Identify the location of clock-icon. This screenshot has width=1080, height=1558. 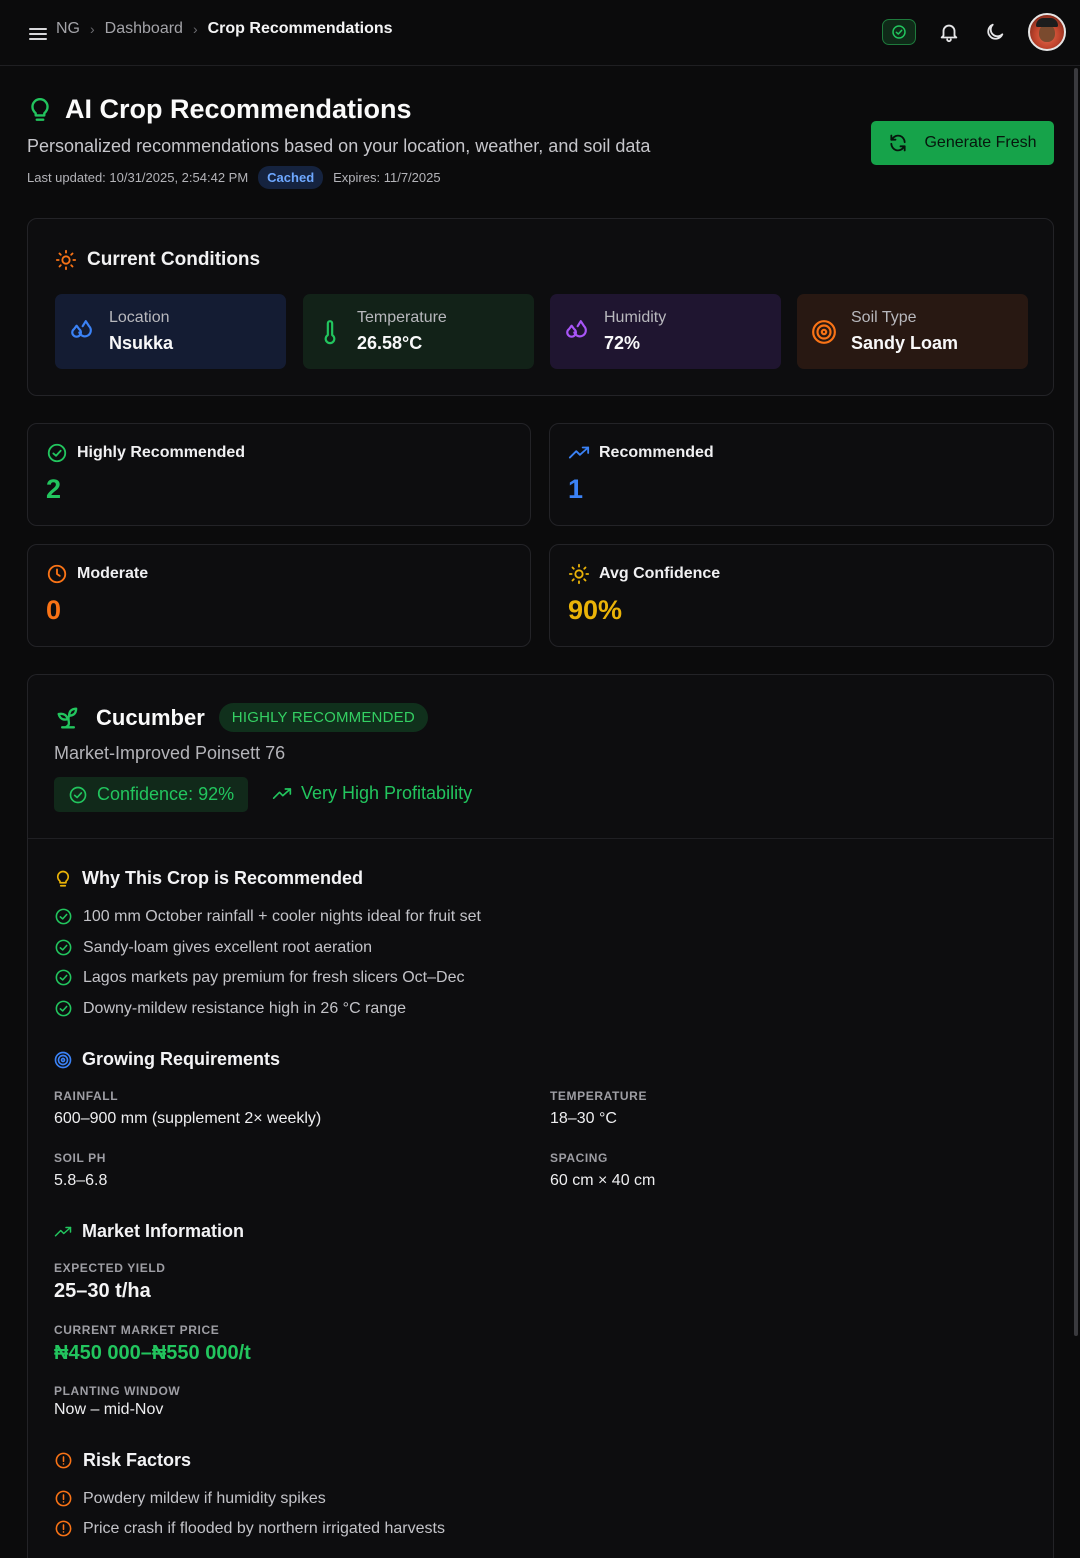
(57, 574).